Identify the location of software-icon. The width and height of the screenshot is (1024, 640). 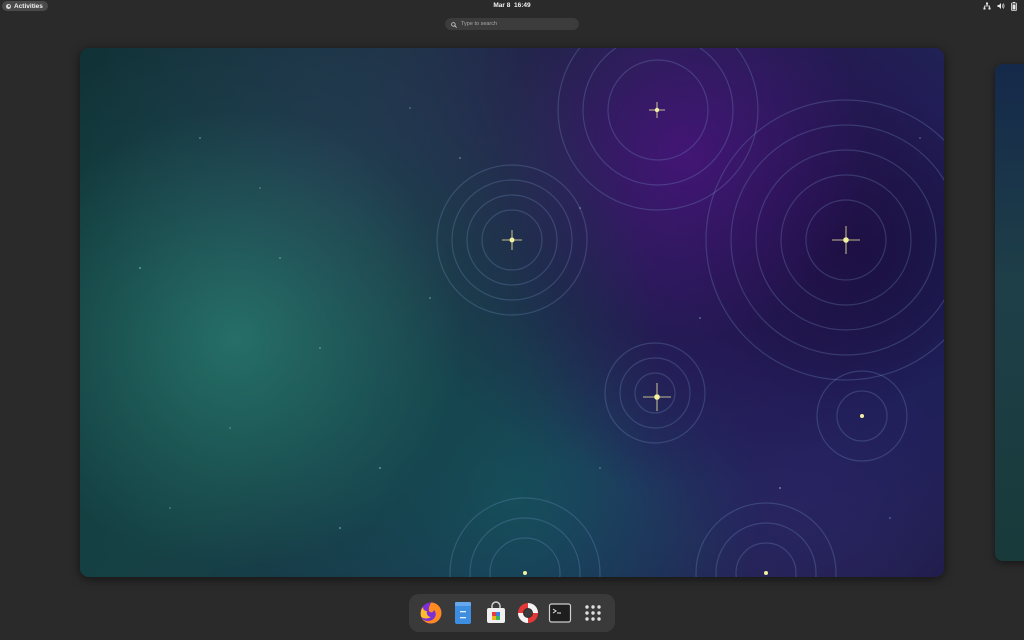
(495, 612).